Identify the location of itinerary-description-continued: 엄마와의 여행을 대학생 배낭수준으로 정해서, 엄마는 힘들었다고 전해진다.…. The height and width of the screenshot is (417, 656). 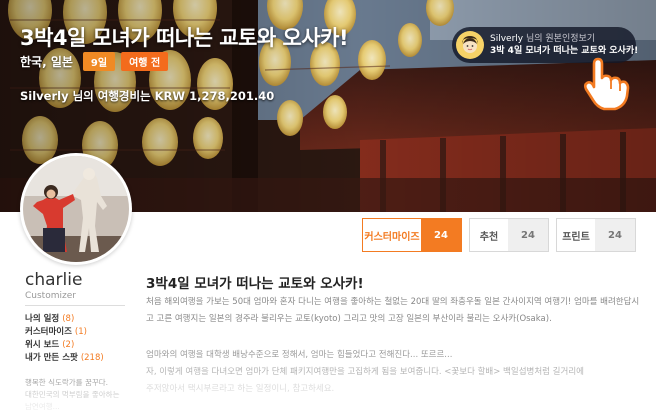
(365, 372).